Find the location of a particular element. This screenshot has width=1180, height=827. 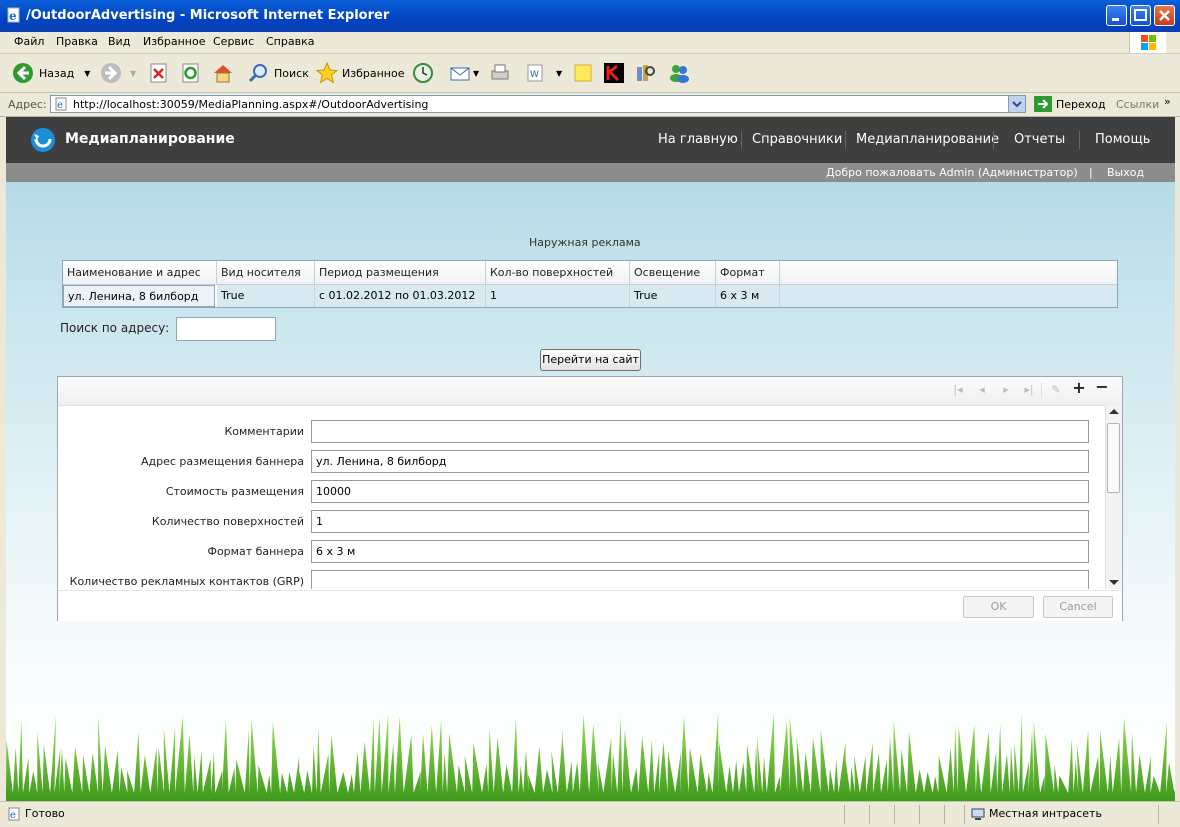

nav-home: На главную is located at coordinates (698, 139).